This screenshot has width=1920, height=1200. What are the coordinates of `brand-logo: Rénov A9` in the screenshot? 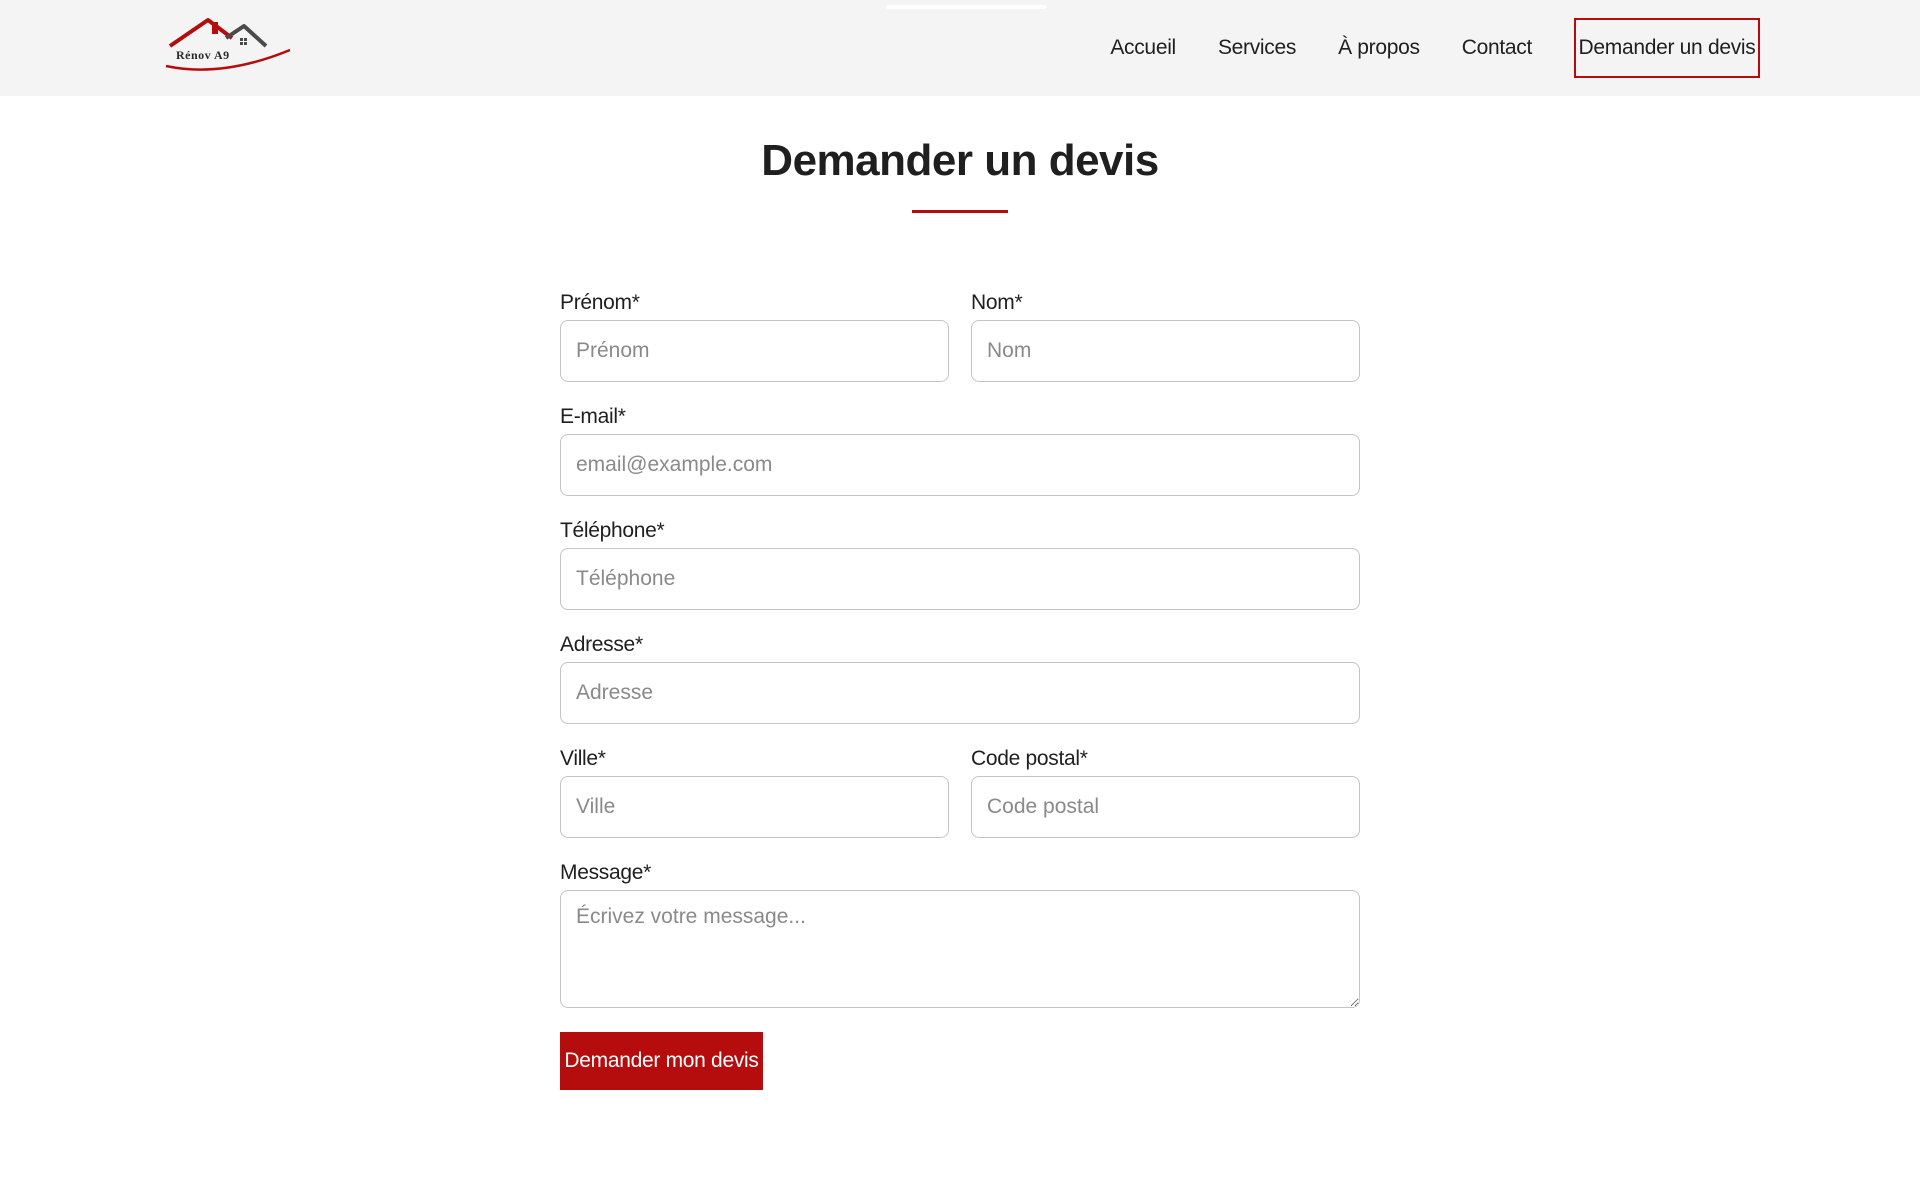 It's located at (228, 47).